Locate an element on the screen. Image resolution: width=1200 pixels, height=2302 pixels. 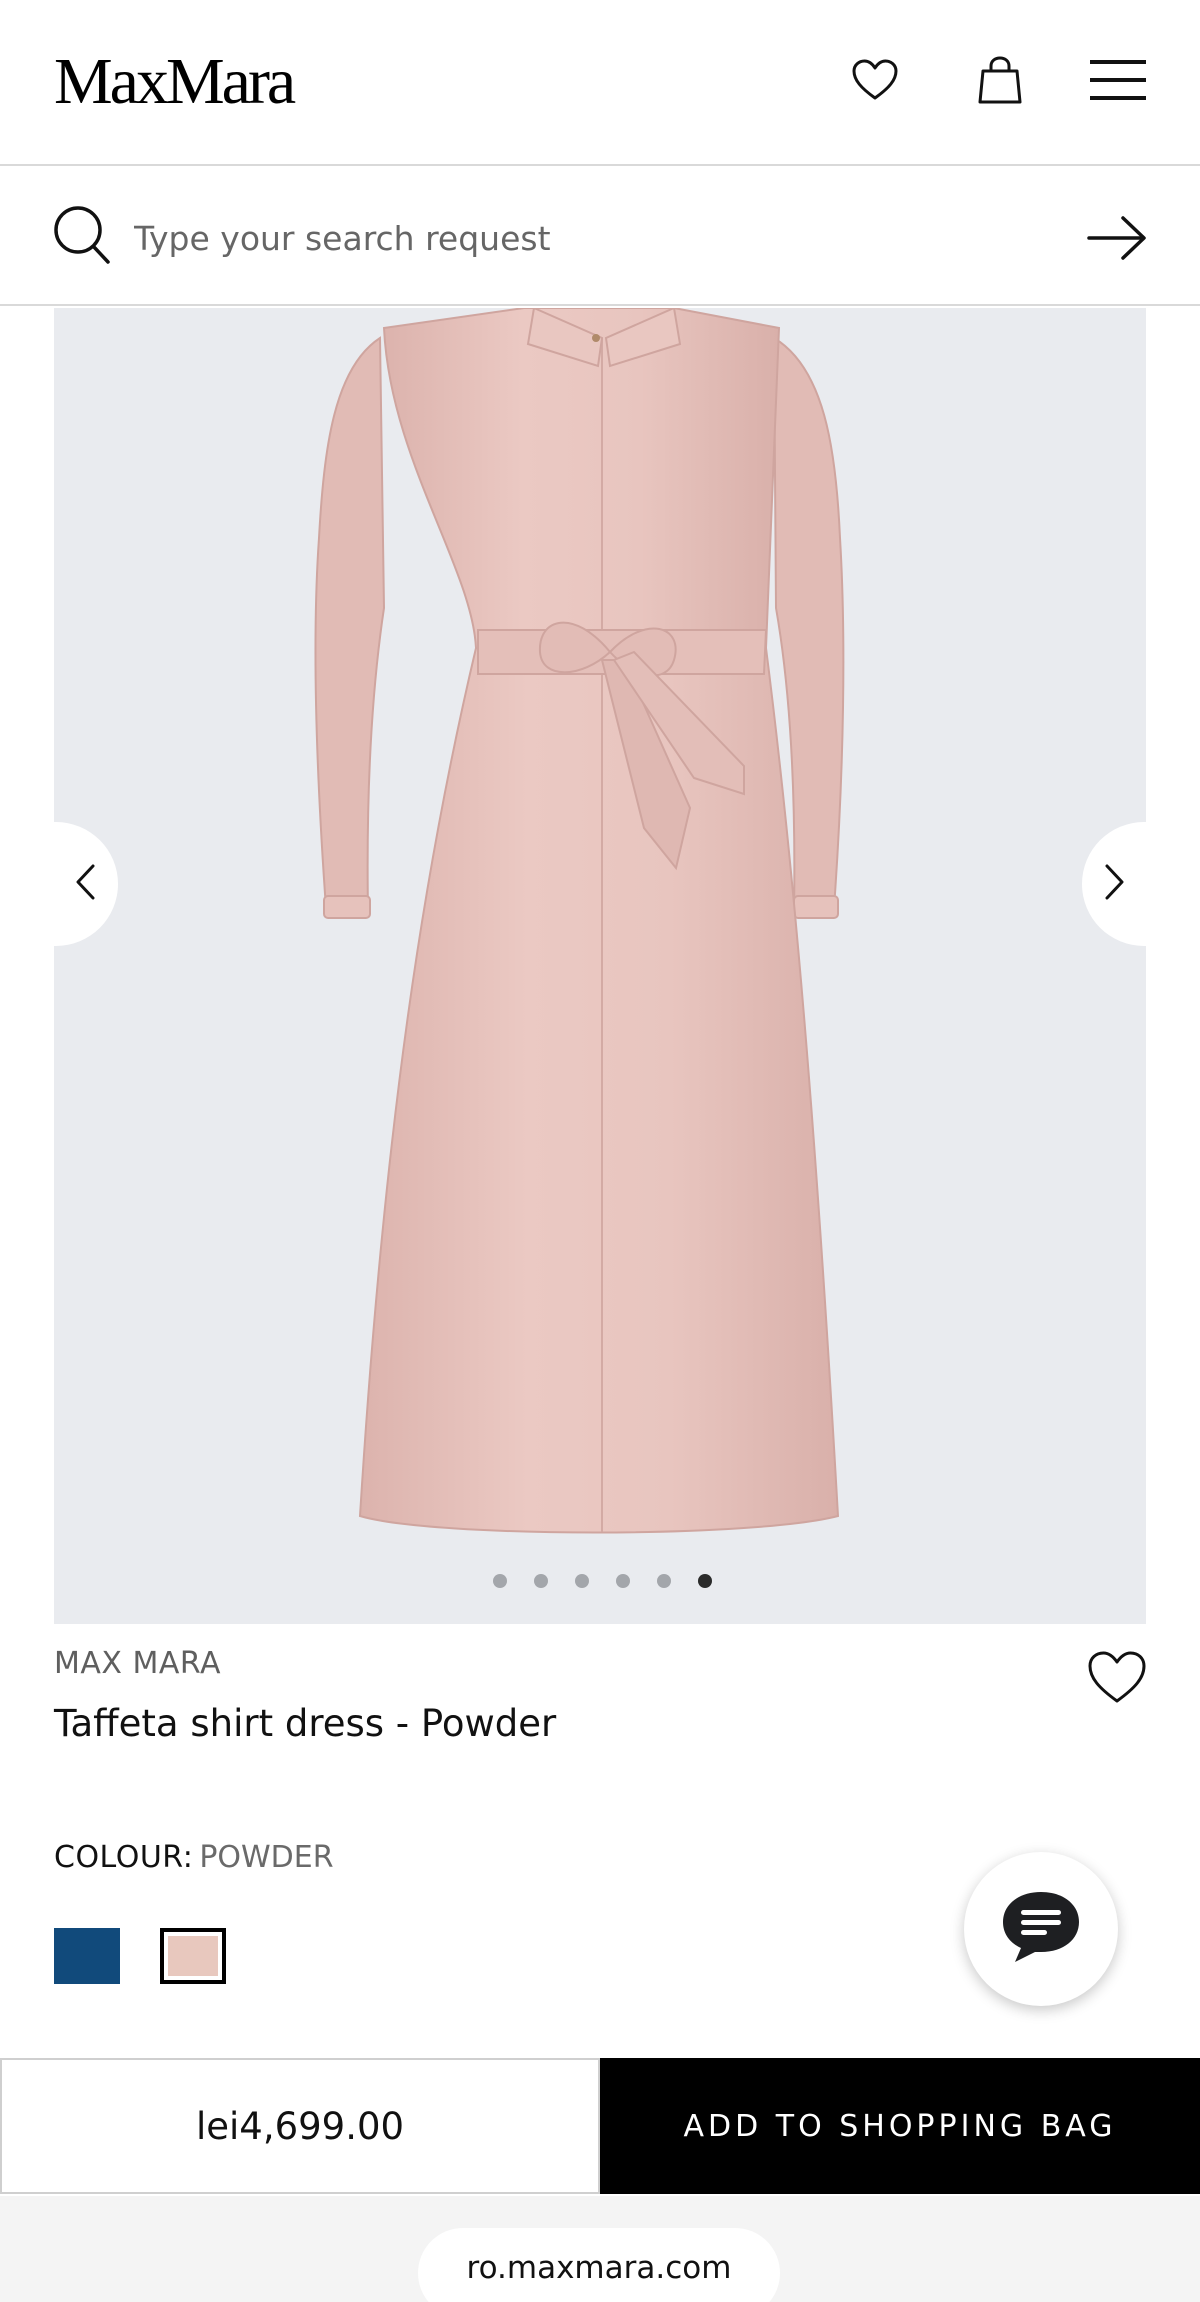
search-input is located at coordinates (584, 238).